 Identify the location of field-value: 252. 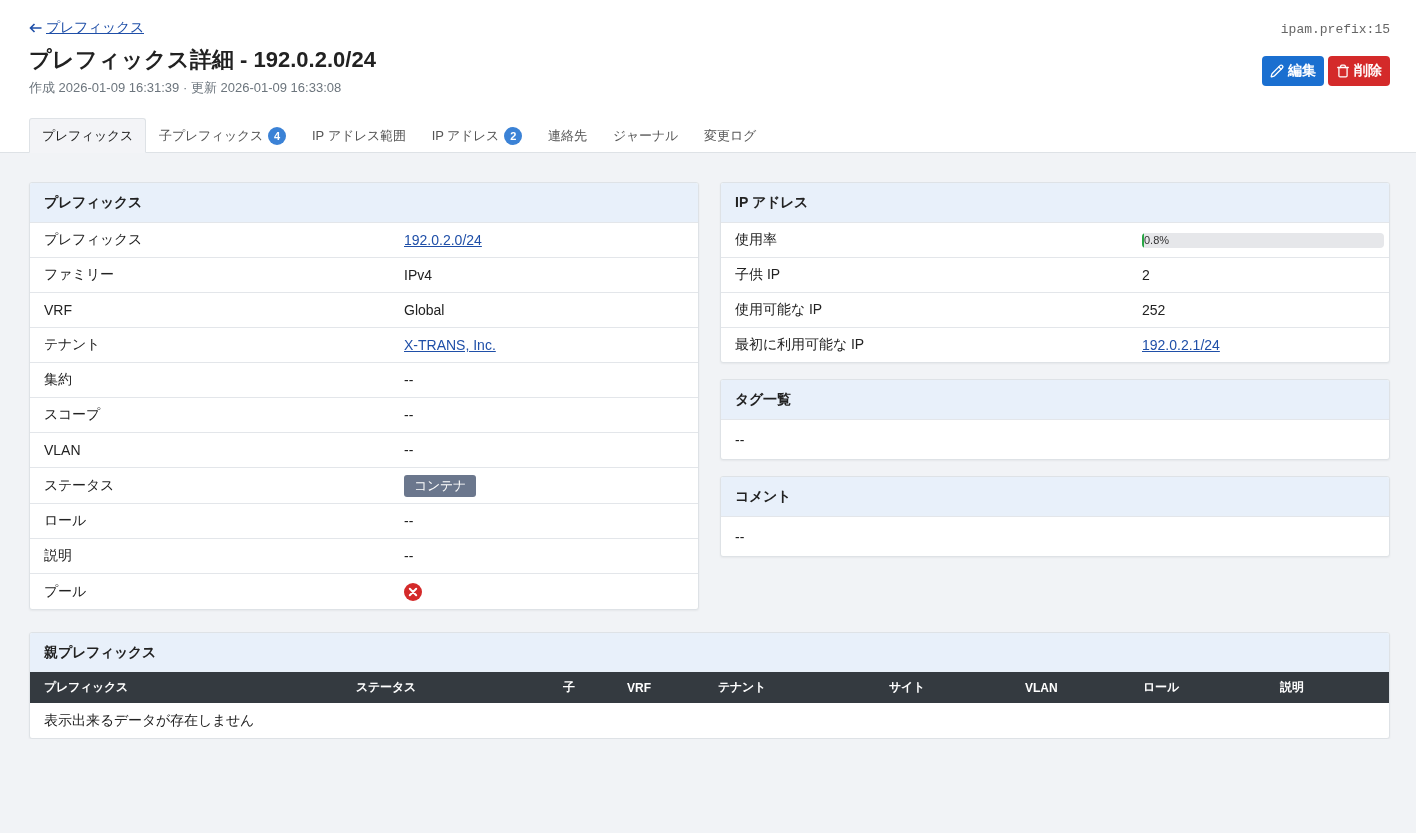
(1154, 310).